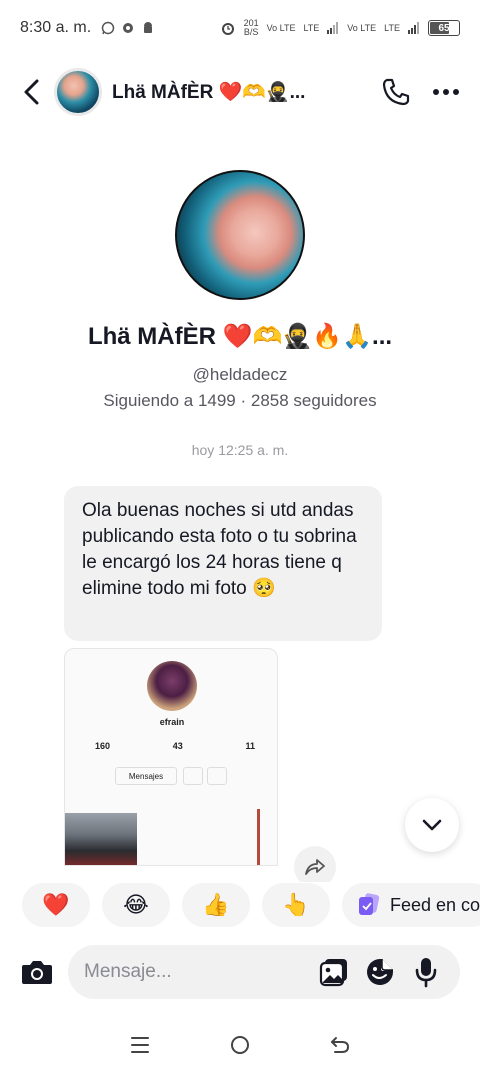  Describe the element at coordinates (435, 904) in the screenshot. I see `feed-label: Feed en co` at that location.